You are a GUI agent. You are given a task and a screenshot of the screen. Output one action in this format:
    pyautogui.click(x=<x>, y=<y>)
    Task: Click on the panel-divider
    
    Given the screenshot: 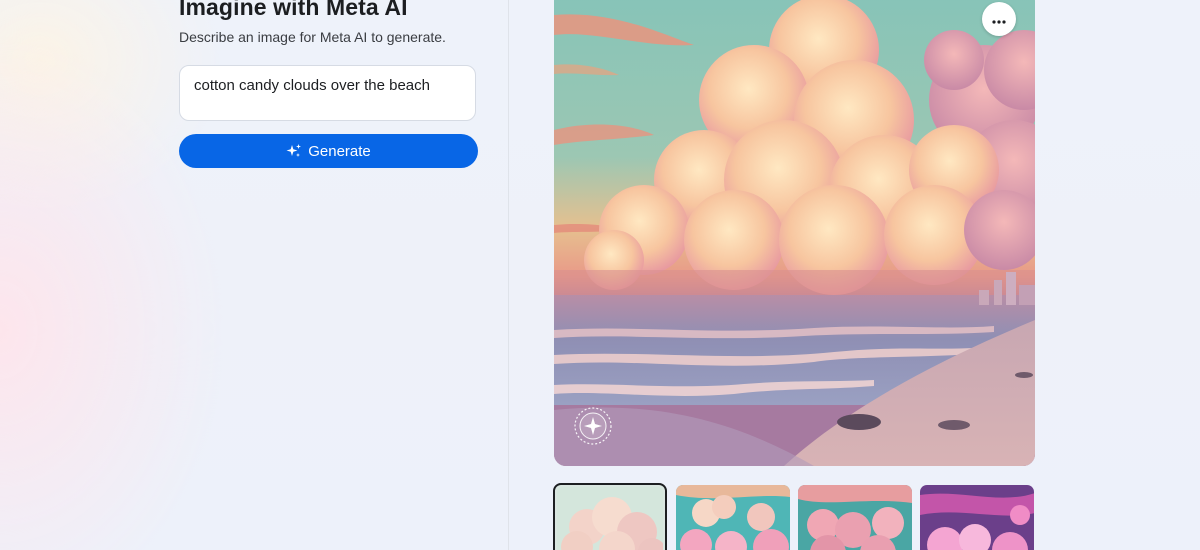 What is the action you would take?
    pyautogui.click(x=508, y=275)
    